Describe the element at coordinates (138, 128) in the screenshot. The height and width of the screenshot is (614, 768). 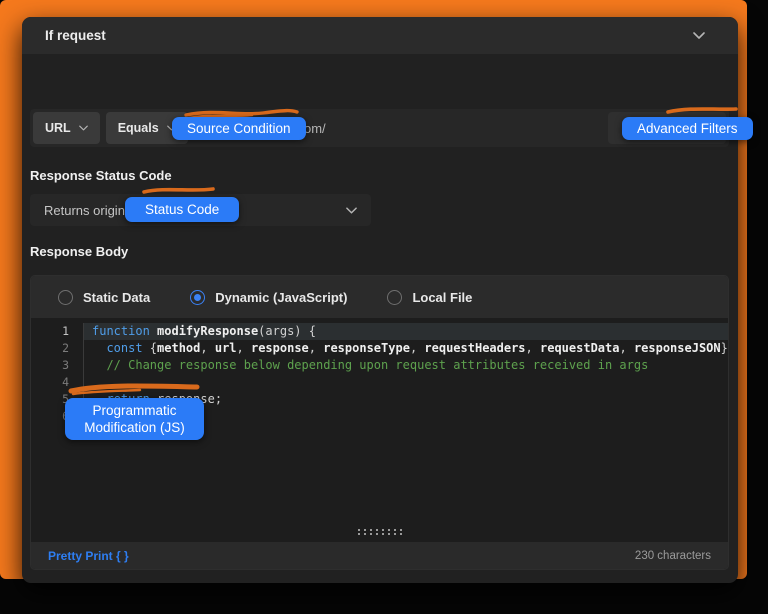
I see `operator-value: Equals` at that location.